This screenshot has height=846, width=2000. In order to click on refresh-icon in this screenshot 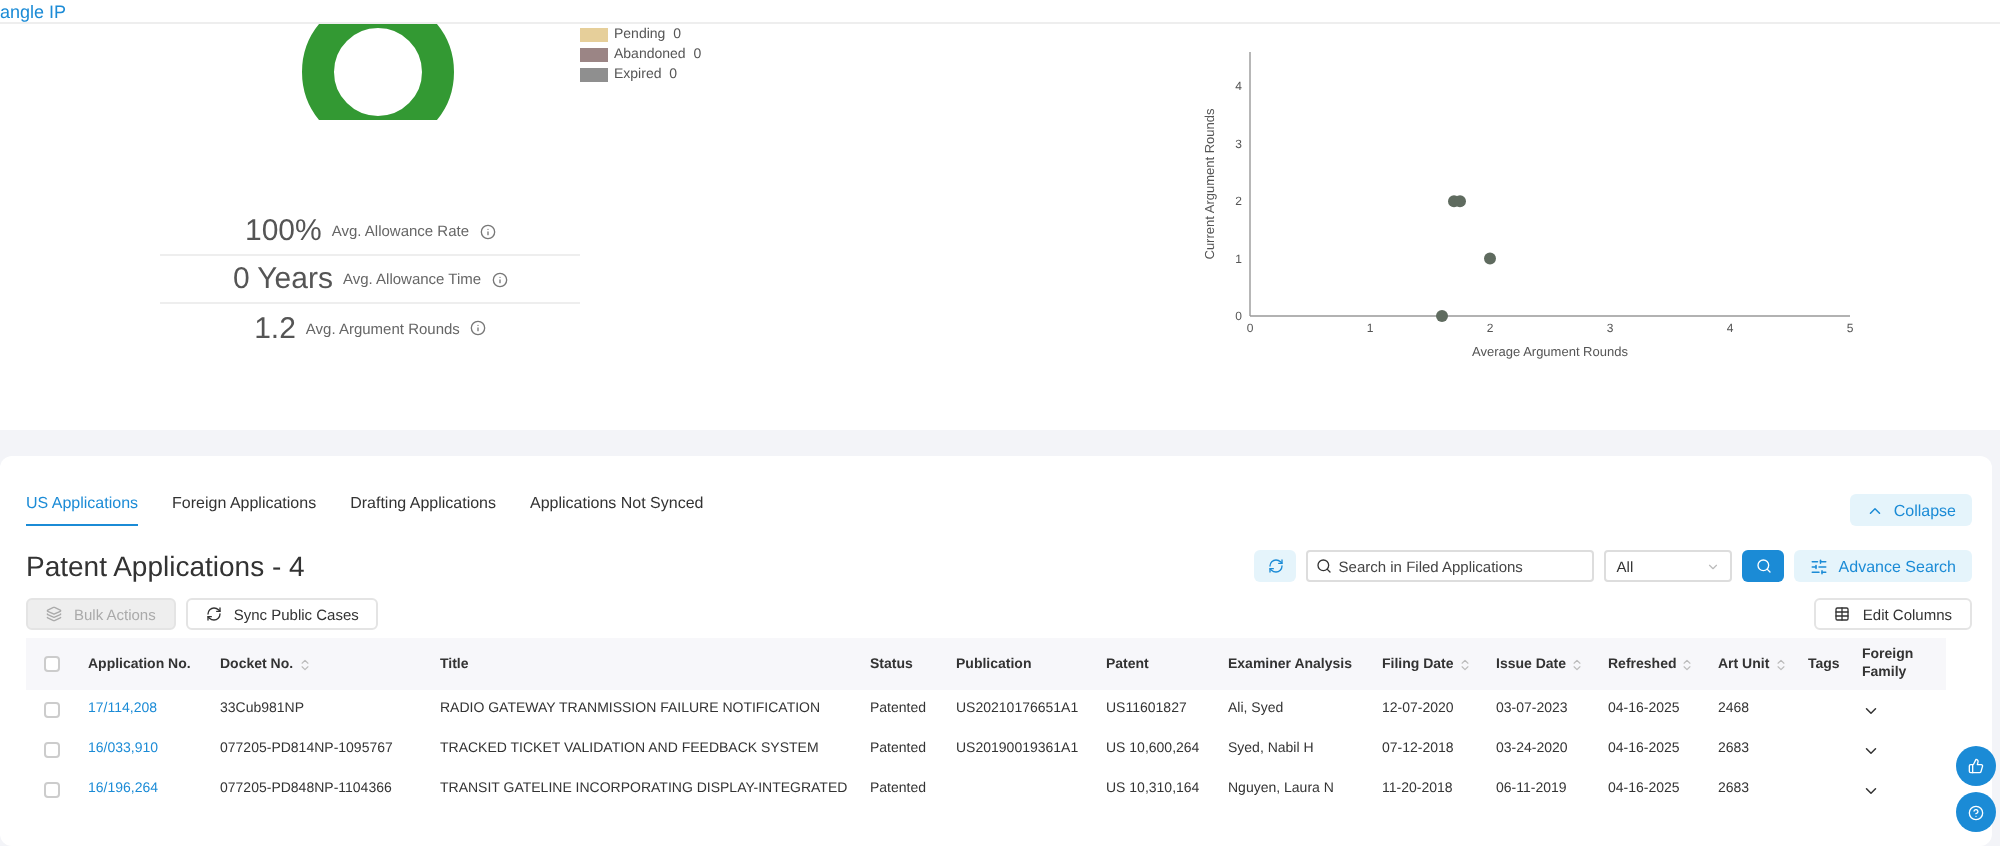, I will do `click(1275, 566)`.